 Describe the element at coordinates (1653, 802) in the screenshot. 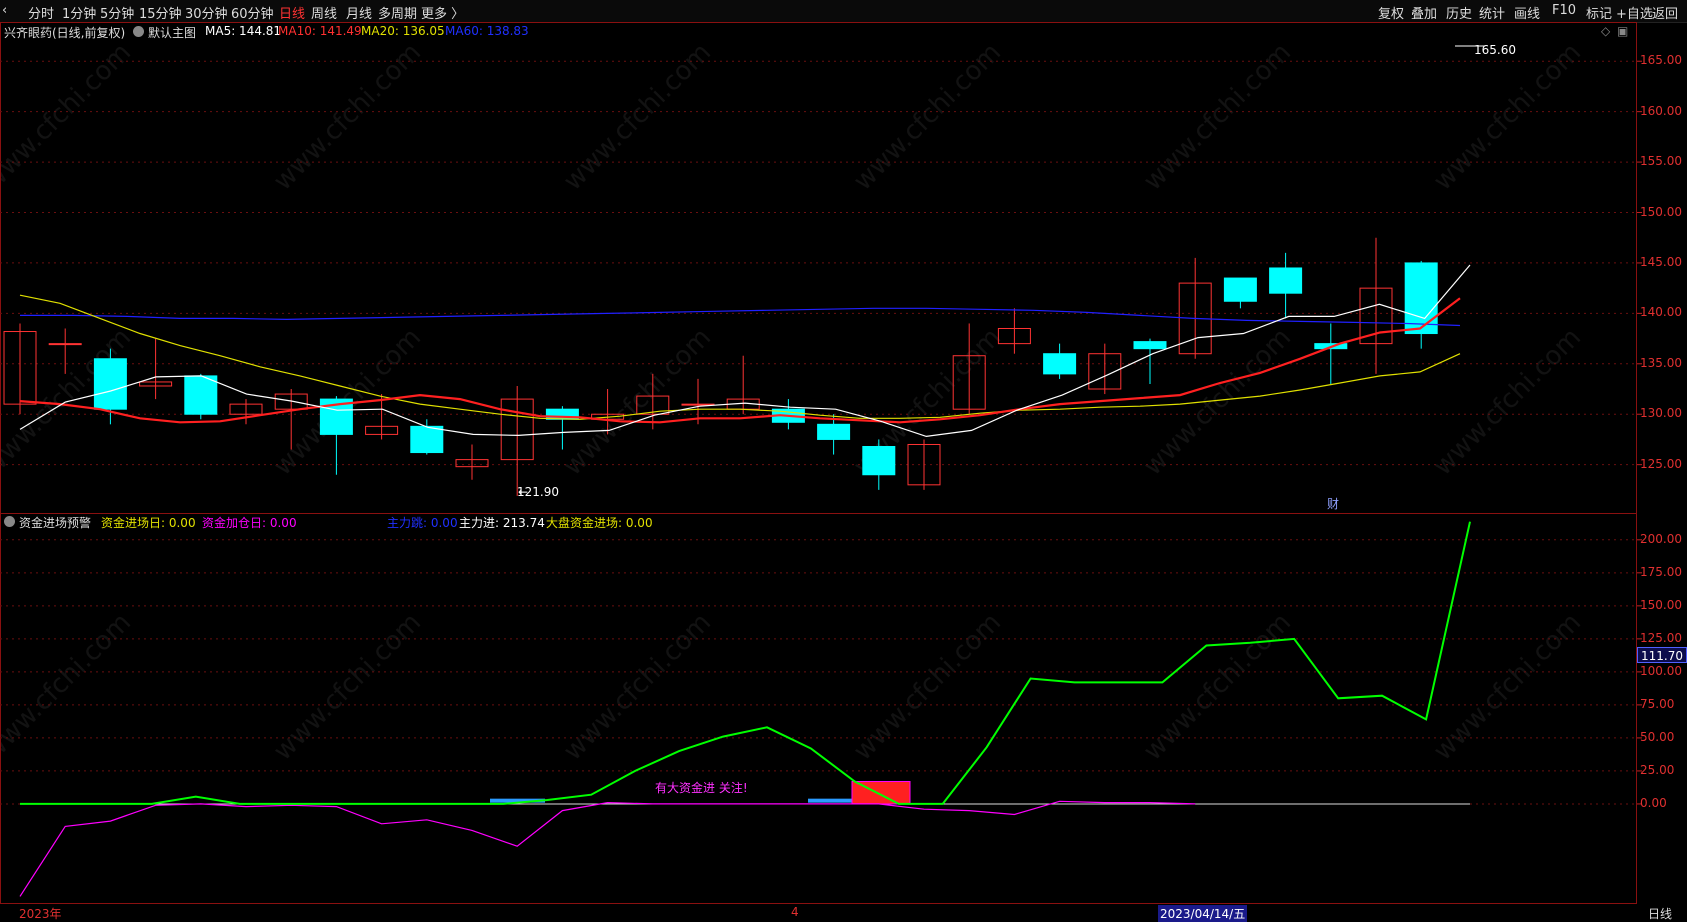

I see `indicator-tick-label: 0.00` at that location.